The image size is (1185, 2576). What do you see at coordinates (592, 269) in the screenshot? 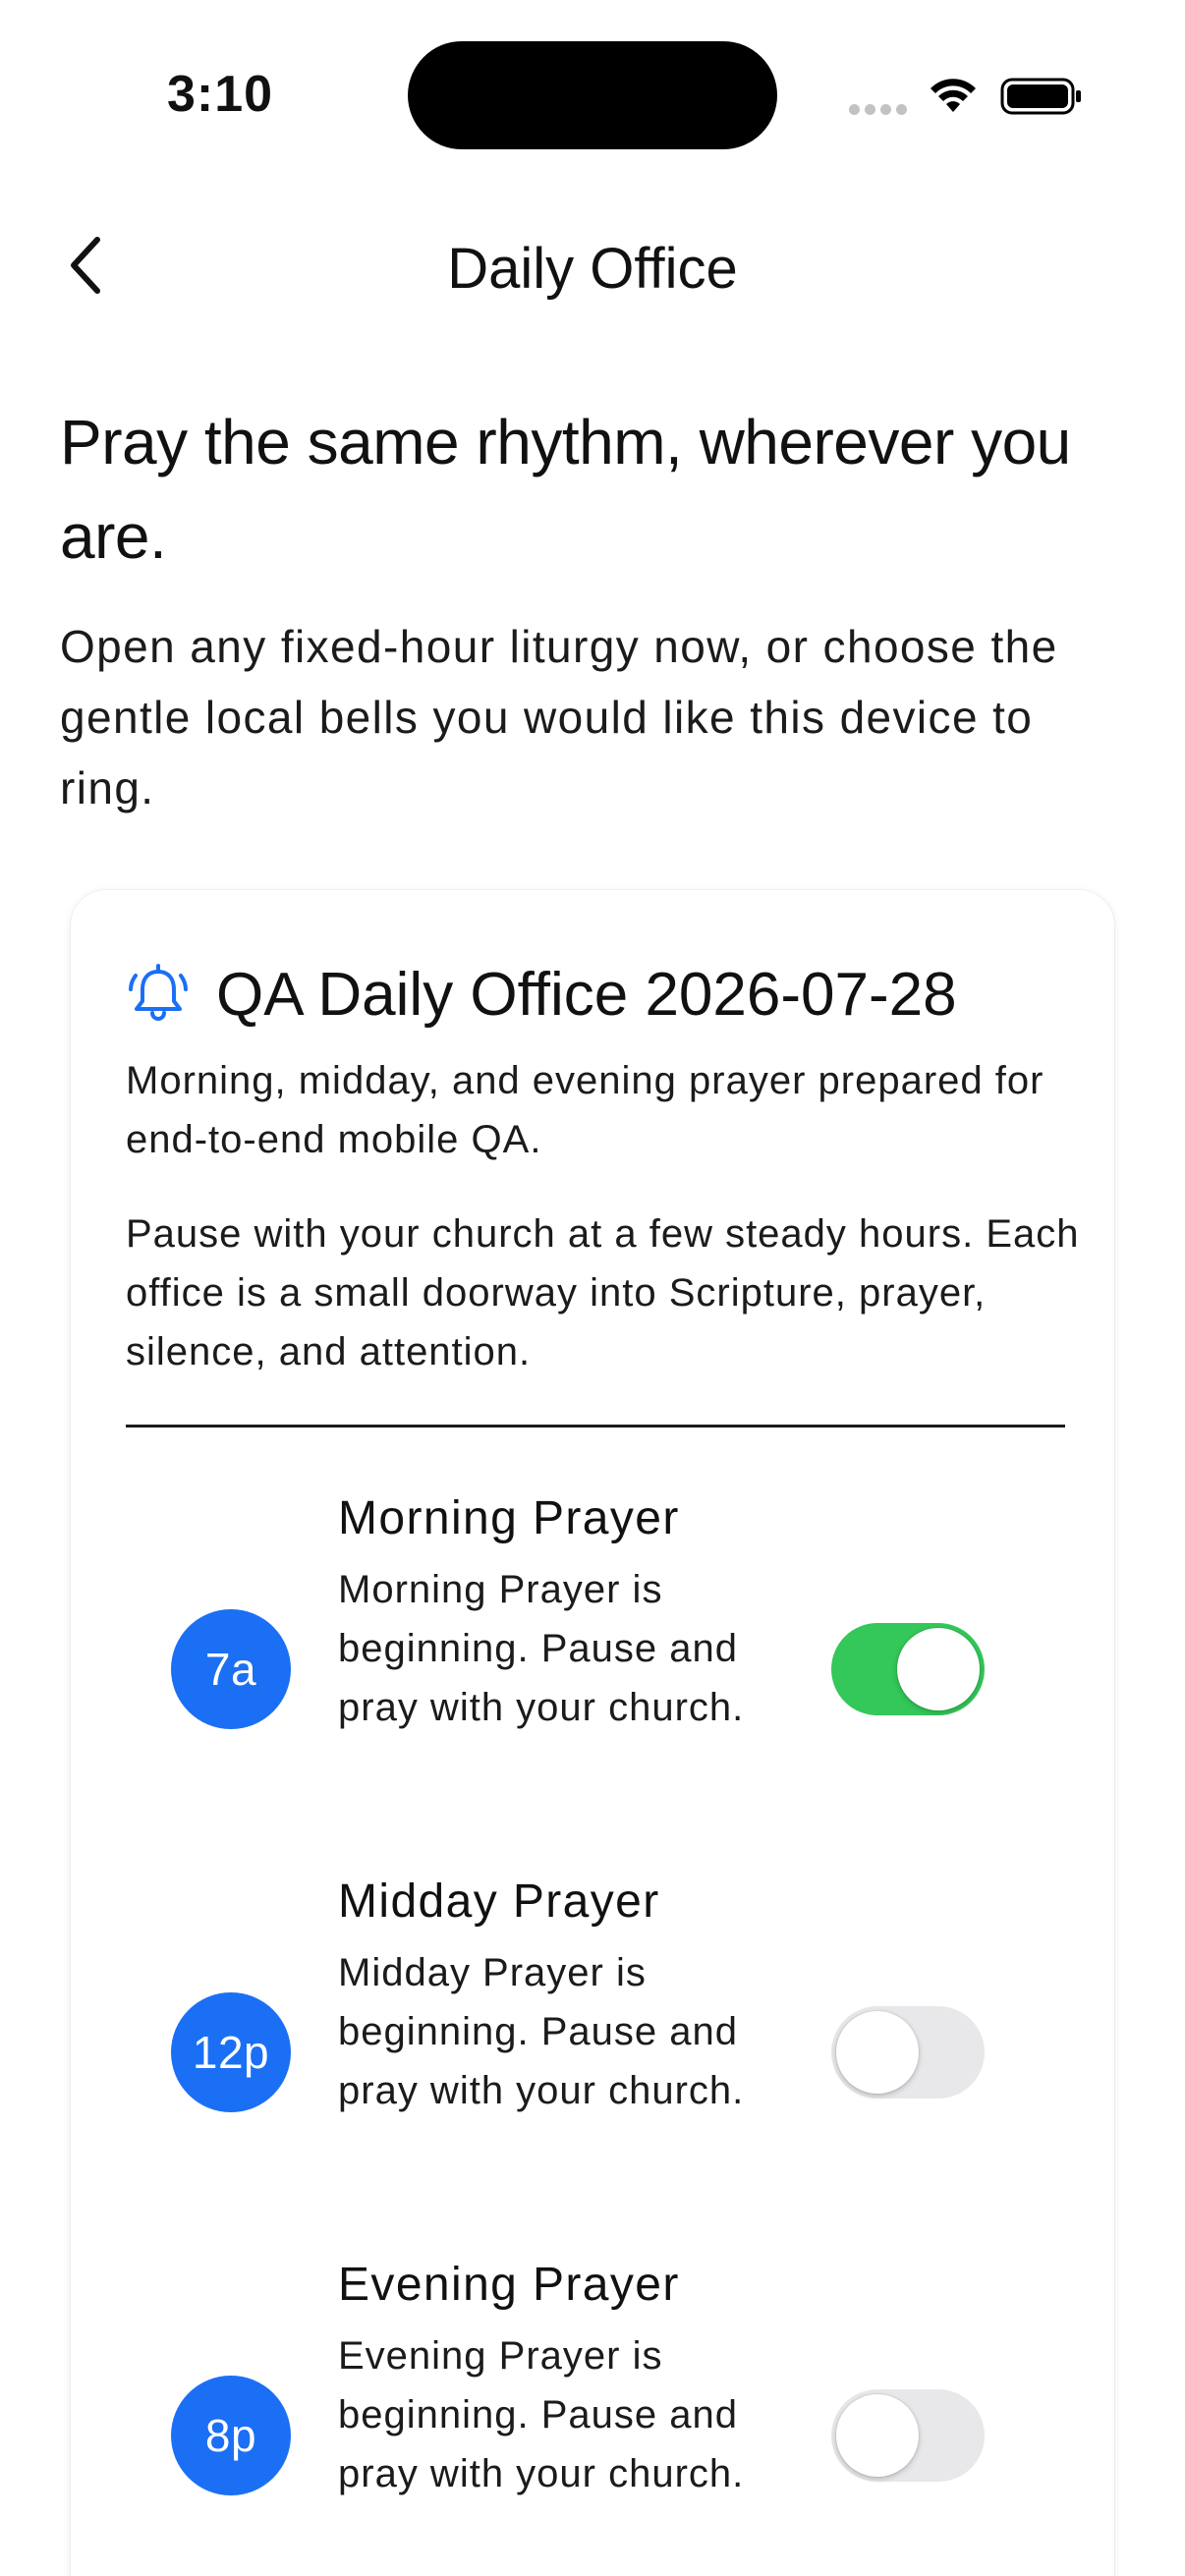
I see `page-title: Daily Office` at bounding box center [592, 269].